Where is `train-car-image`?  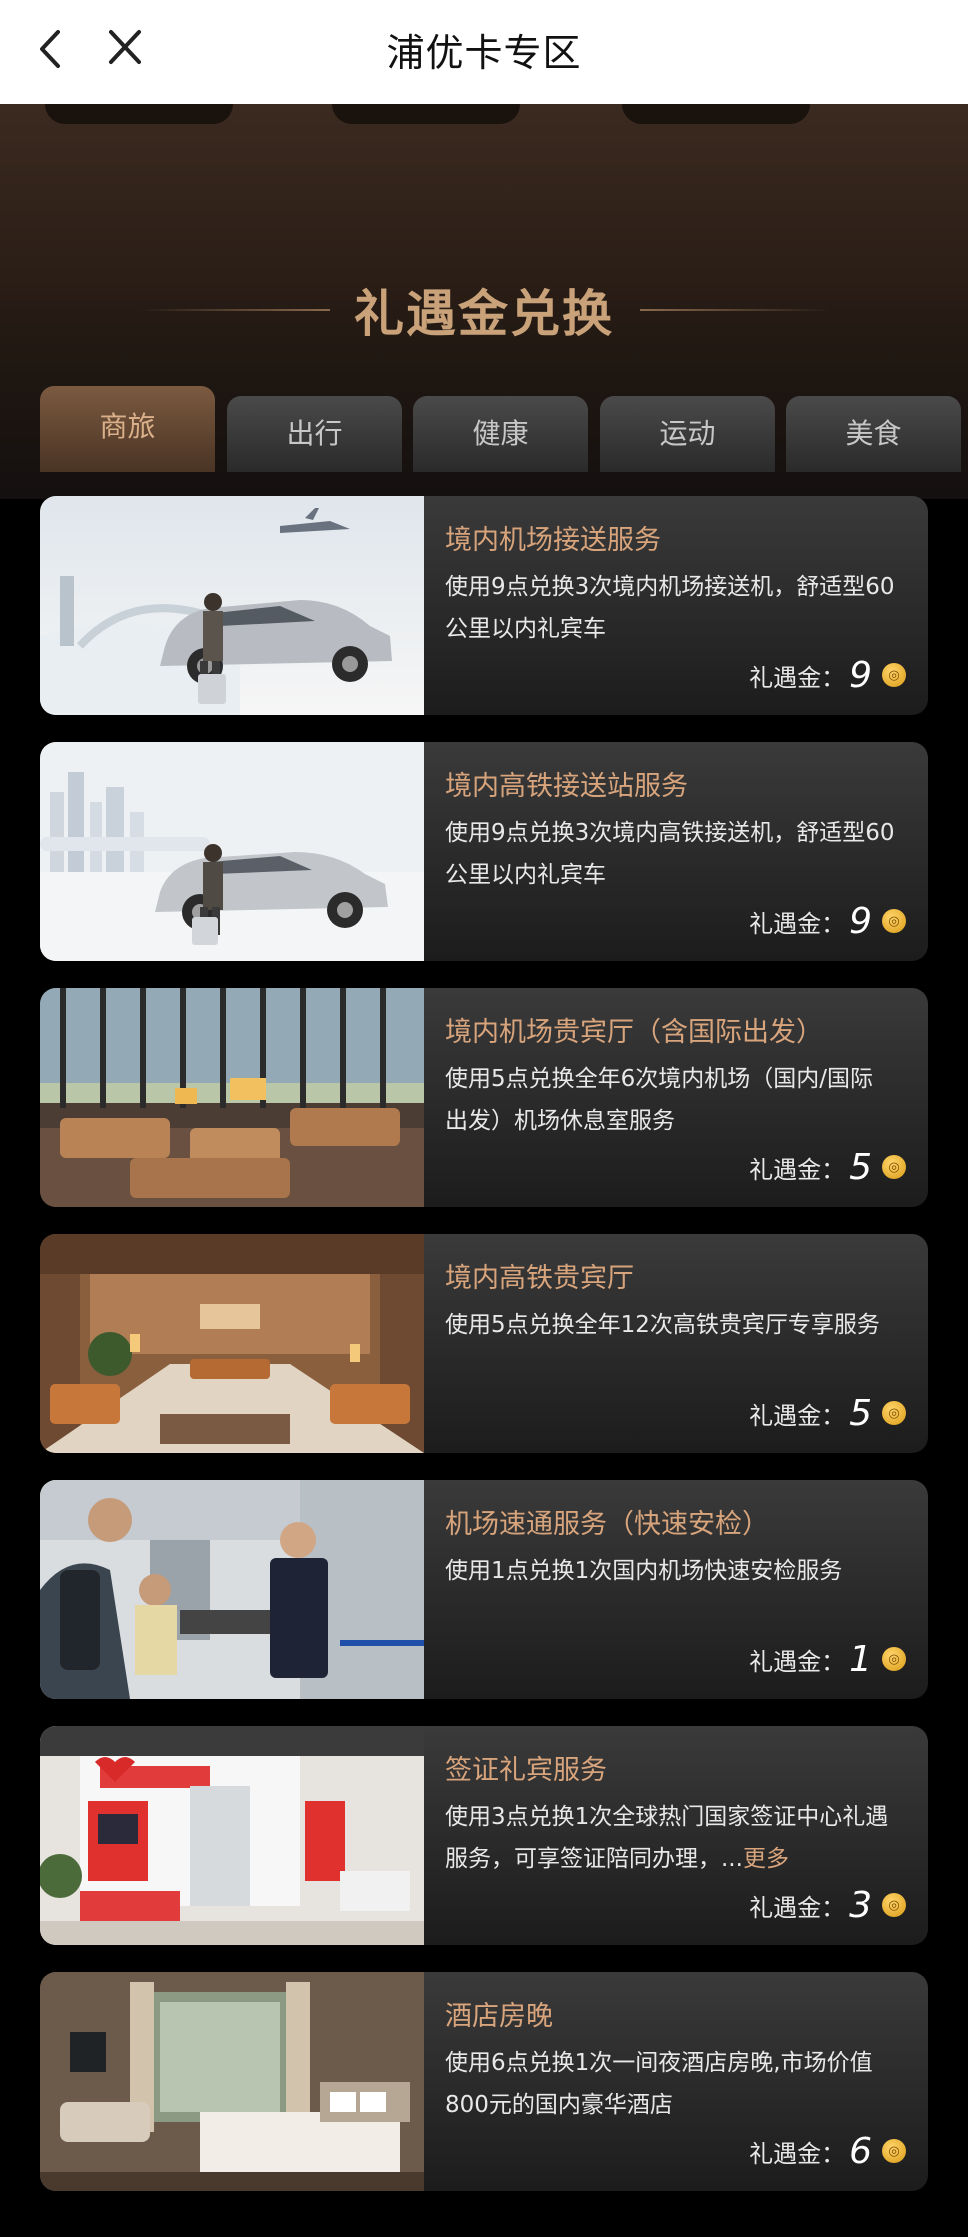
train-car-image is located at coordinates (232, 851).